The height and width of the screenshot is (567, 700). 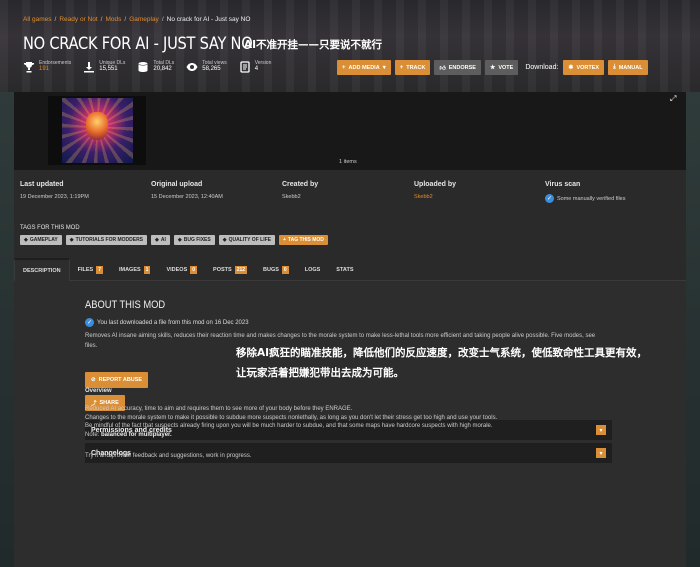 What do you see at coordinates (93, 380) in the screenshot?
I see `alert-icon: ⊘` at bounding box center [93, 380].